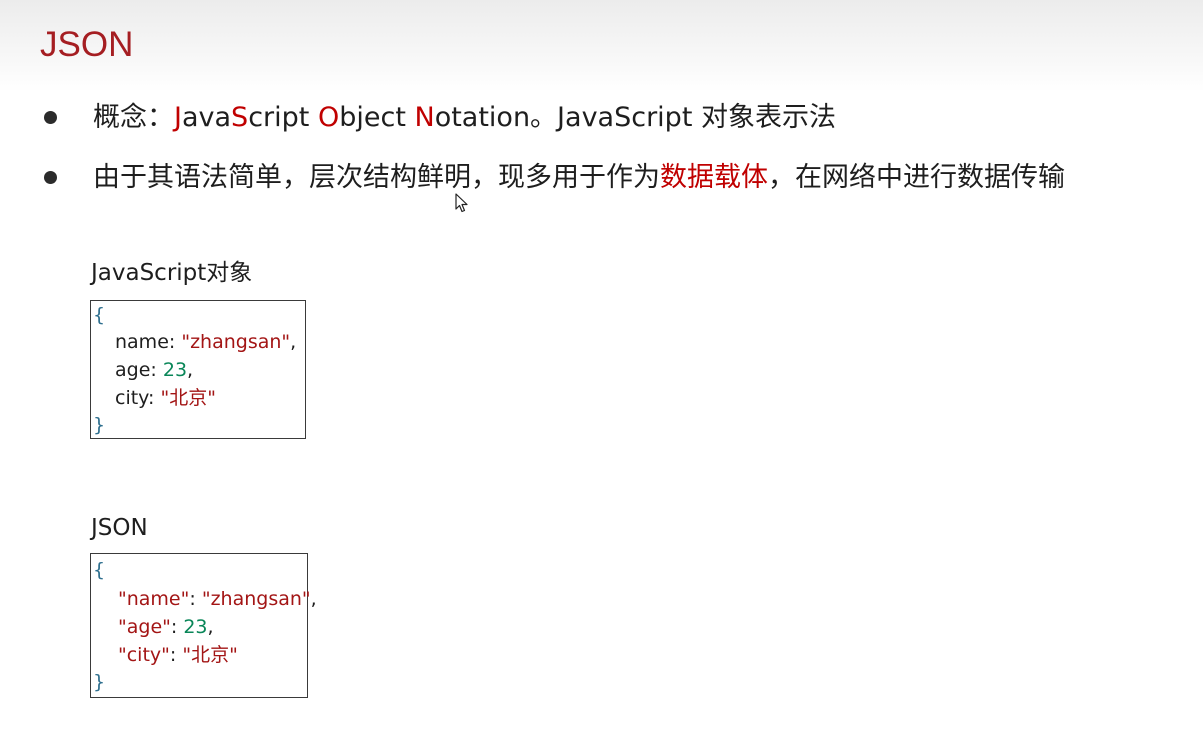  I want to click on bullet-text: 由于其语法简单，层次结构鲜明，现多用于作为数据载体，在网络中进行数据传输, so click(579, 178).